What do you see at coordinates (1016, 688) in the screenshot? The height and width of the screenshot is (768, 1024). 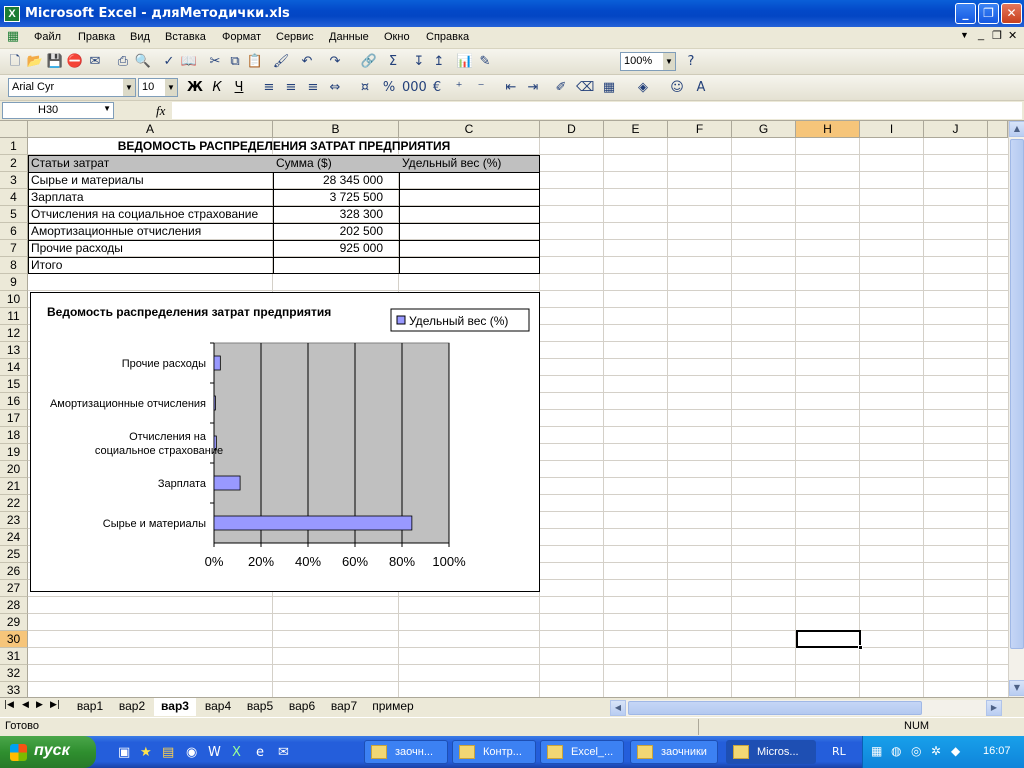 I see `scroll-down-icon: ▼` at bounding box center [1016, 688].